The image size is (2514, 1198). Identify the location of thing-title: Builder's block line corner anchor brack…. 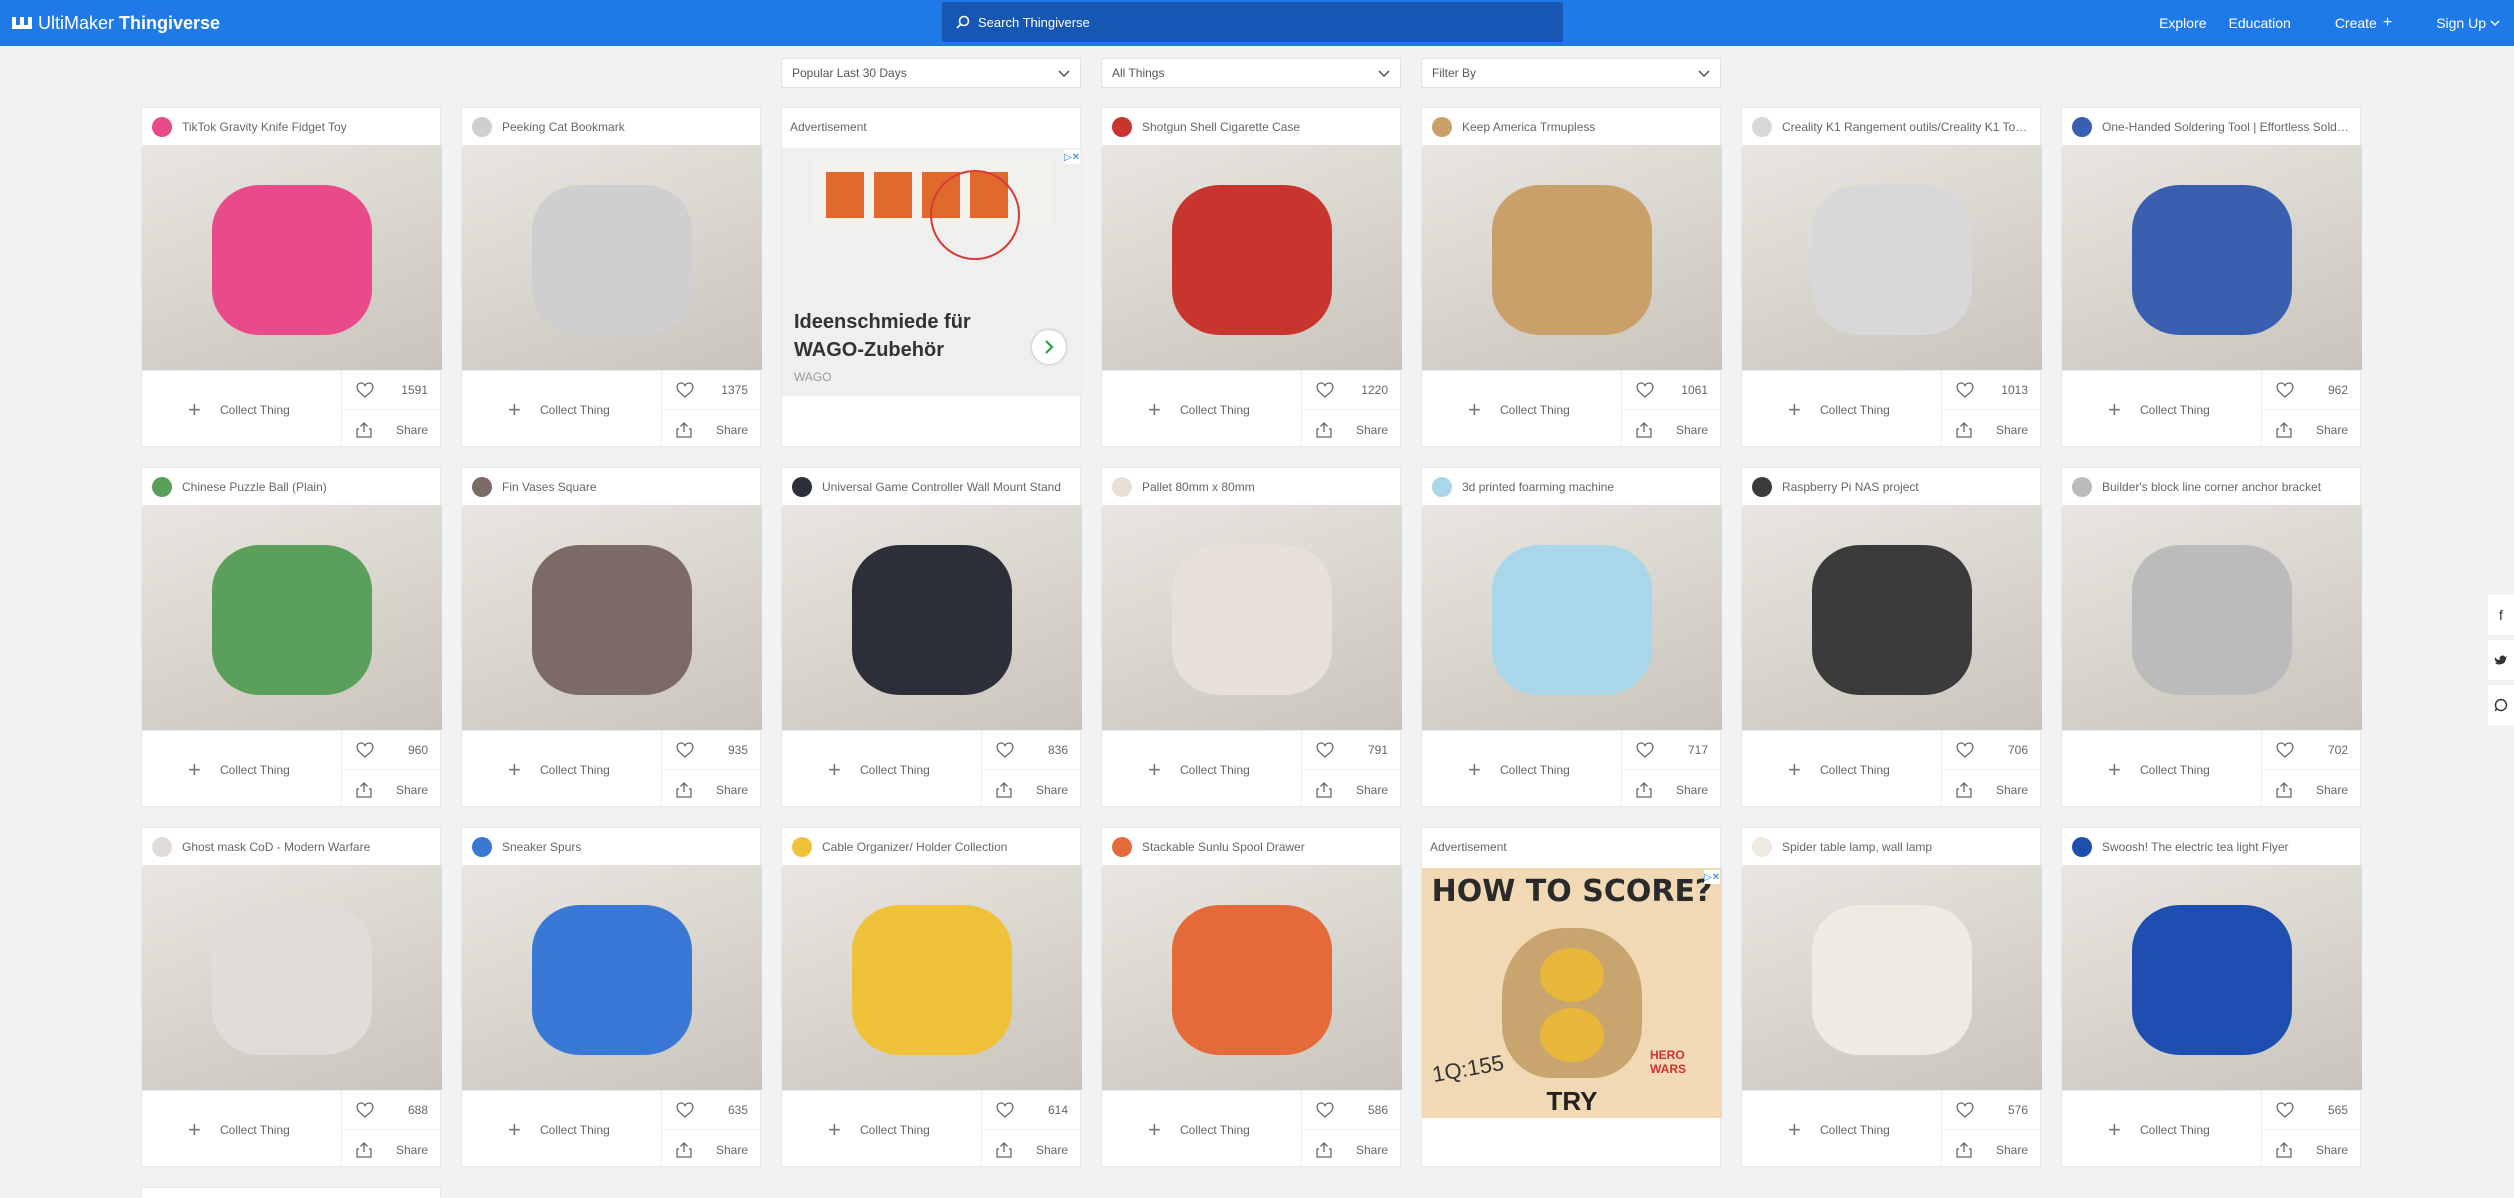
(2211, 487).